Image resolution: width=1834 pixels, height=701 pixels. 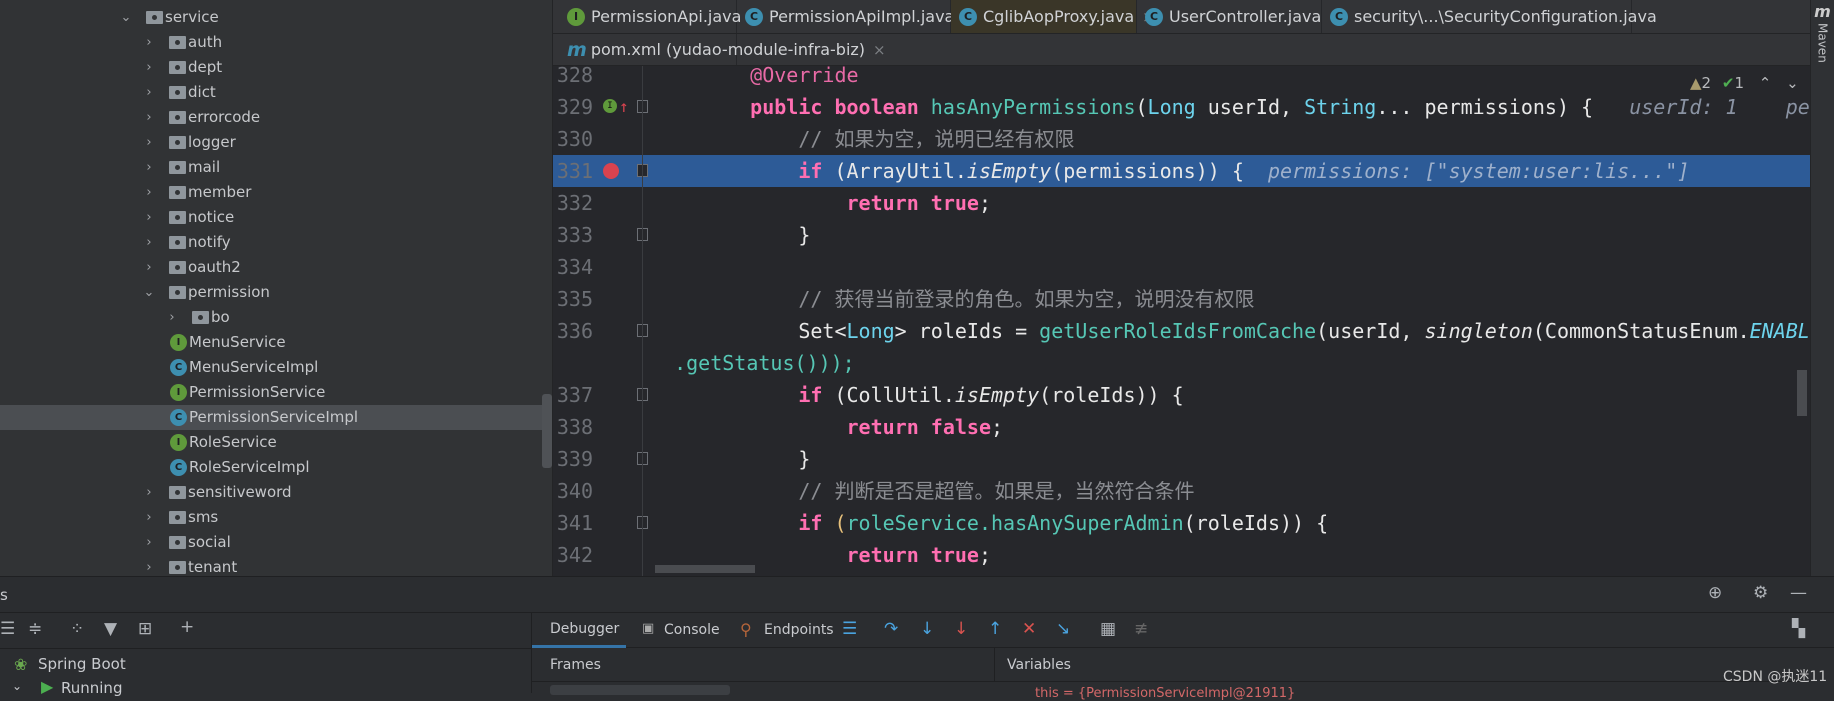 What do you see at coordinates (276, 267) in the screenshot?
I see `tree-item: › oauth2` at bounding box center [276, 267].